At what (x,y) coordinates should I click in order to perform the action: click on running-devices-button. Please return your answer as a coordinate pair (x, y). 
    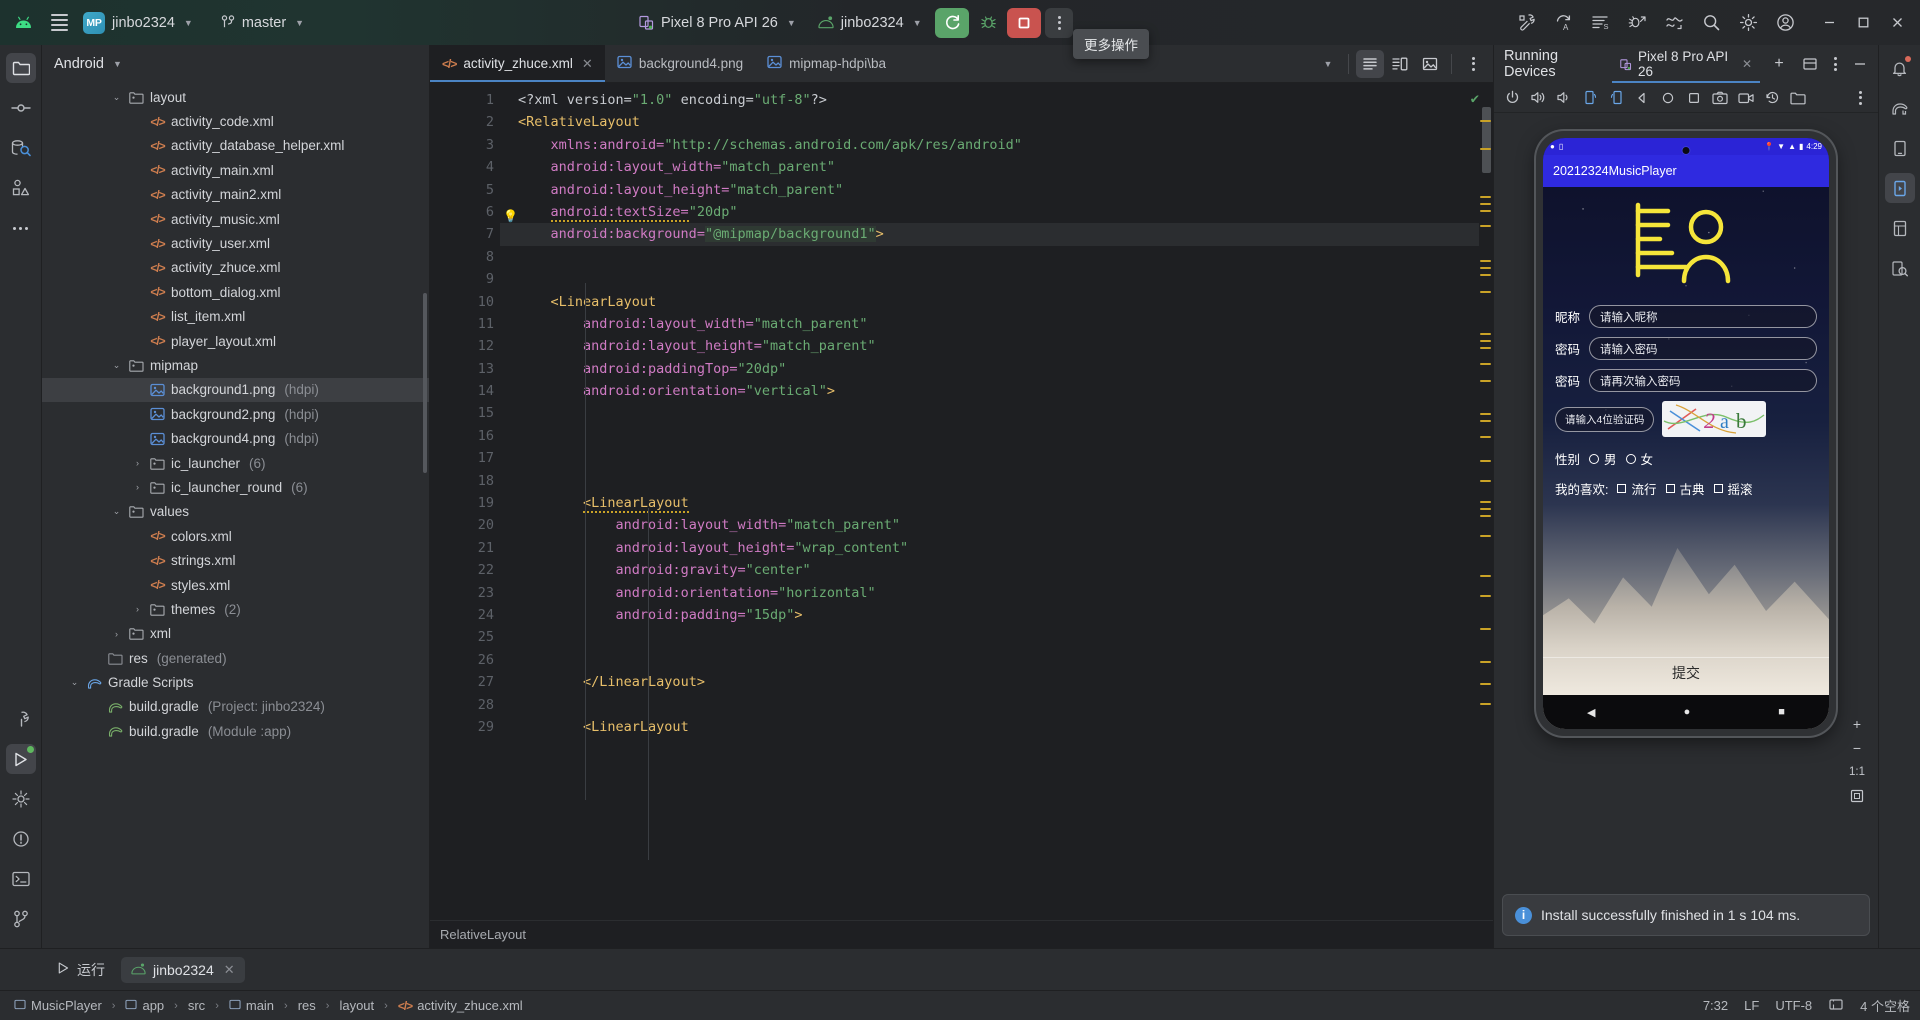
    Looking at the image, I should click on (1899, 188).